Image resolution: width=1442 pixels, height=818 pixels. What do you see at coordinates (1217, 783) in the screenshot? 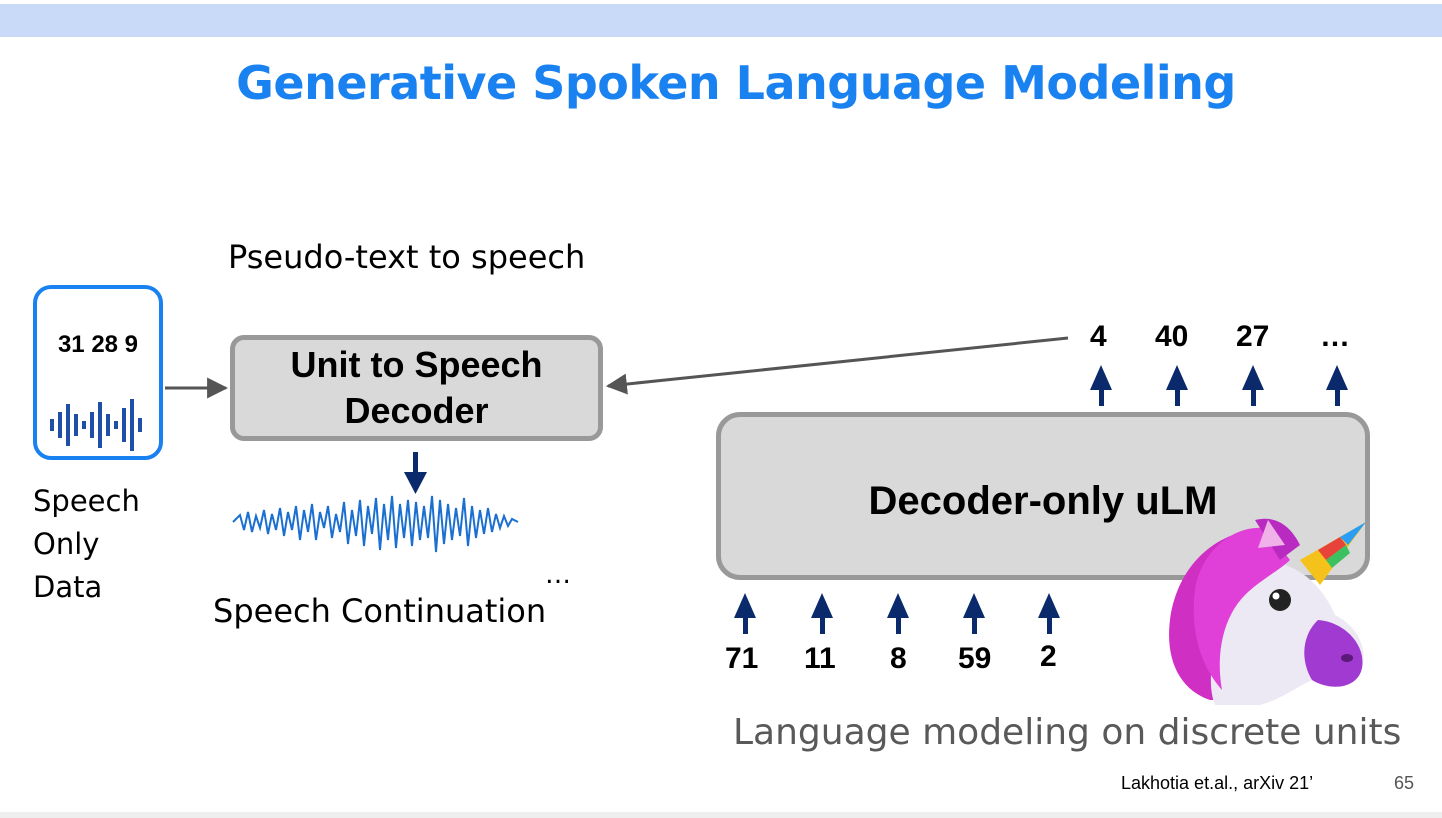
I see `citation: Lakhotia et.al., arXiv 21’` at bounding box center [1217, 783].